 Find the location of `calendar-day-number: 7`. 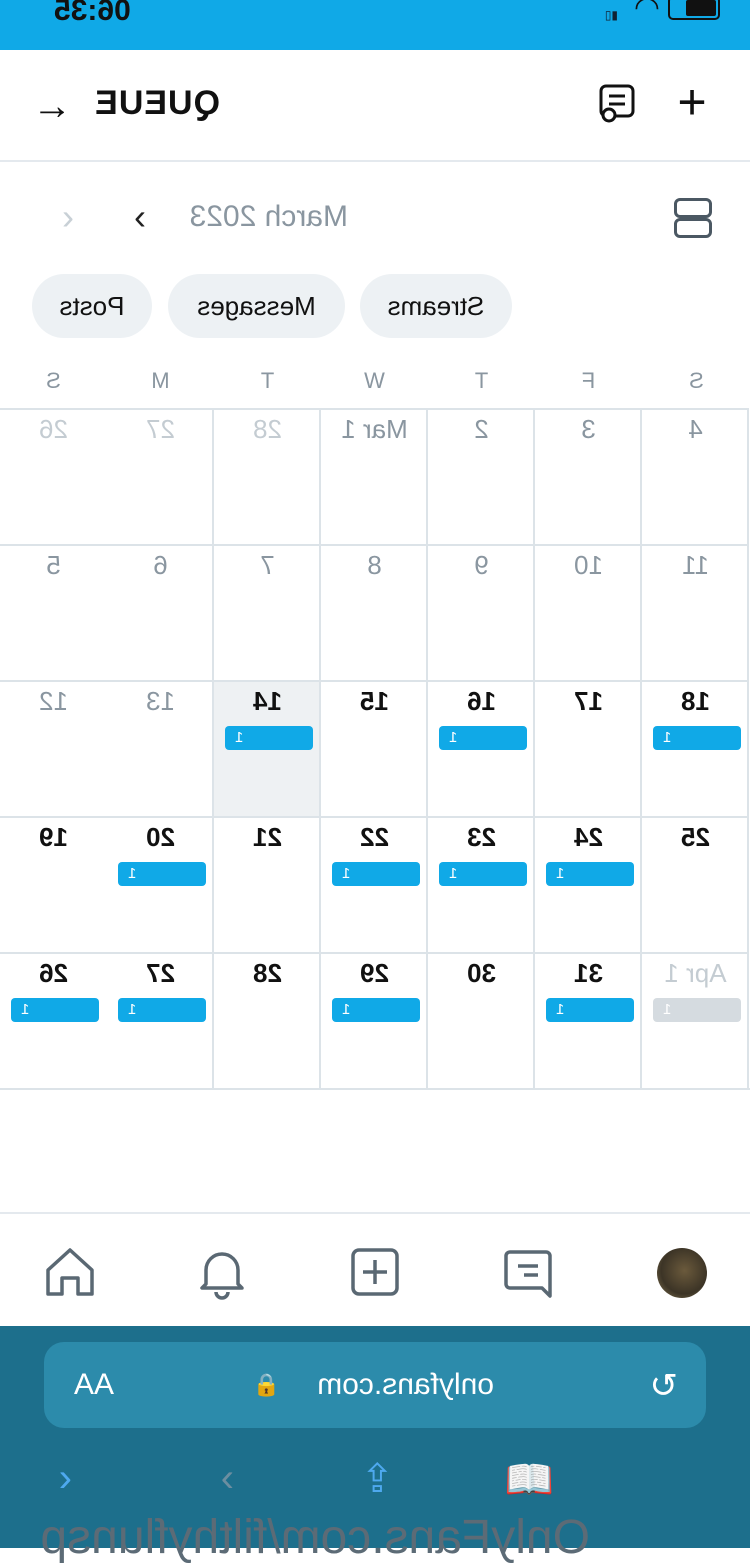

calendar-day-number: 7 is located at coordinates (267, 565).